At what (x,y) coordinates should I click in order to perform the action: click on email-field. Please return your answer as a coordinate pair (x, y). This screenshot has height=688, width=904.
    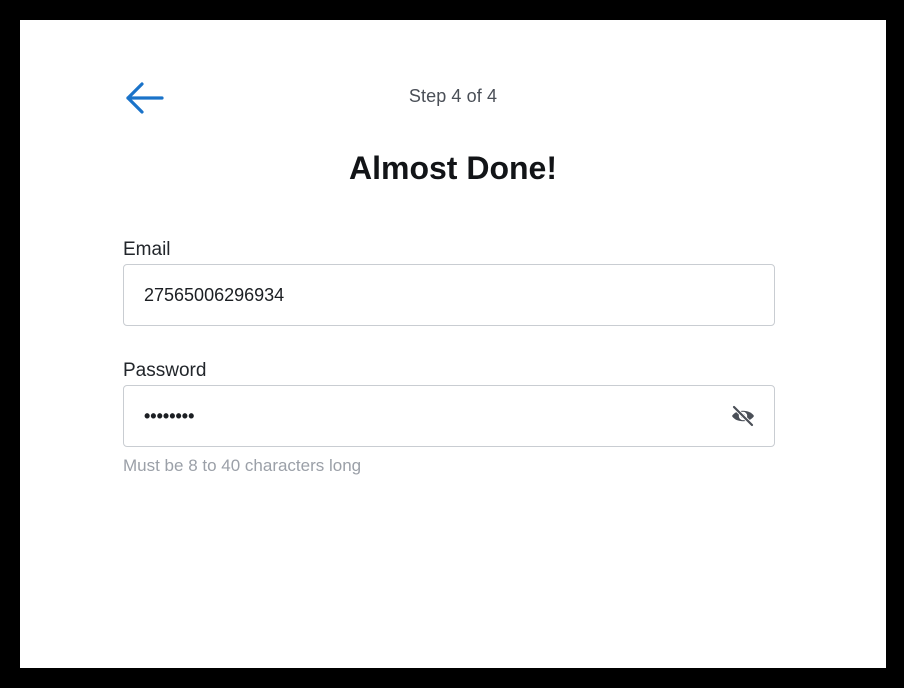
    Looking at the image, I should click on (414, 295).